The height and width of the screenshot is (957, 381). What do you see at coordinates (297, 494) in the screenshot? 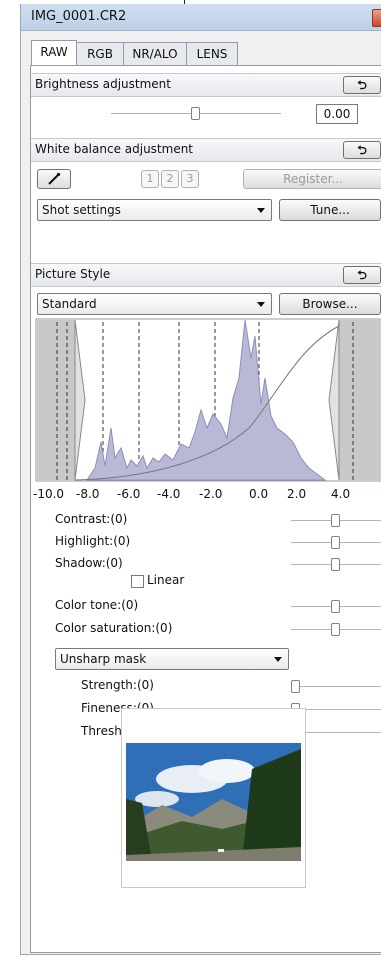
I see `axis-tick: 2.0` at bounding box center [297, 494].